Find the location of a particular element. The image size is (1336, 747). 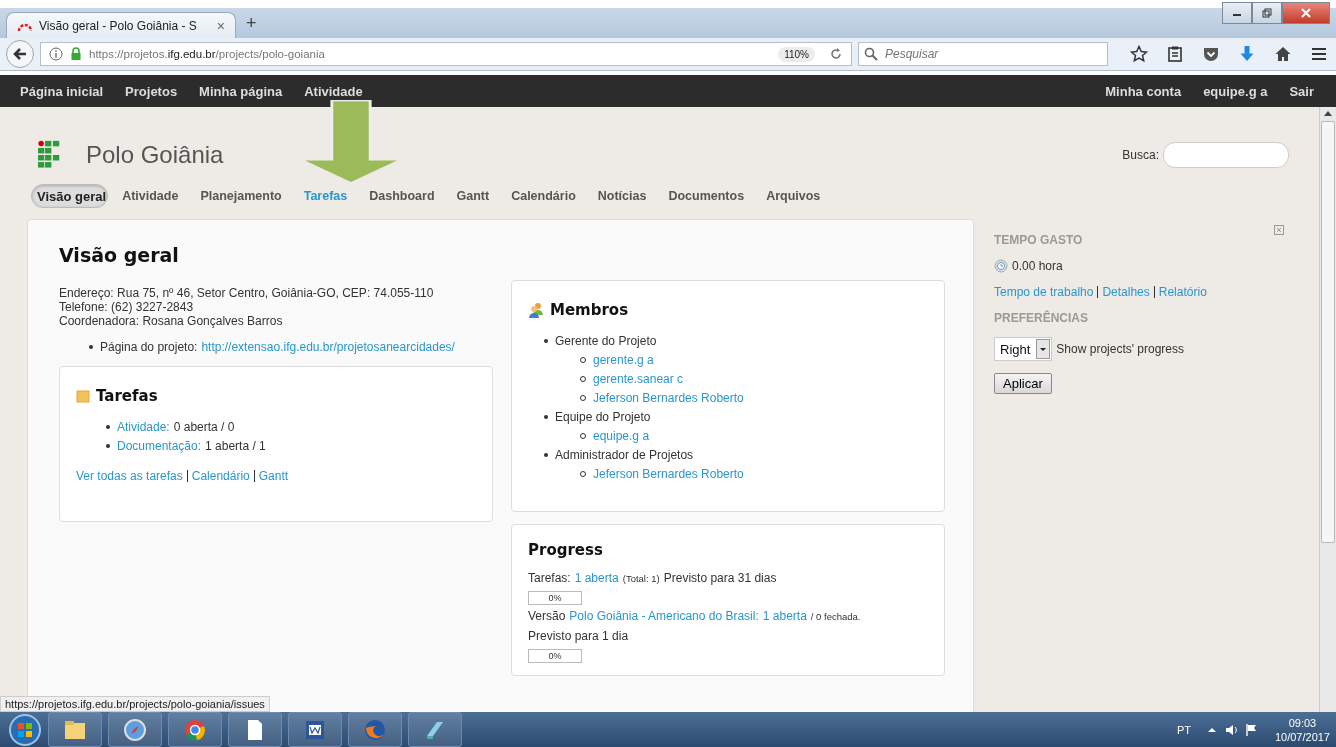

folder-icon is located at coordinates (75, 729).